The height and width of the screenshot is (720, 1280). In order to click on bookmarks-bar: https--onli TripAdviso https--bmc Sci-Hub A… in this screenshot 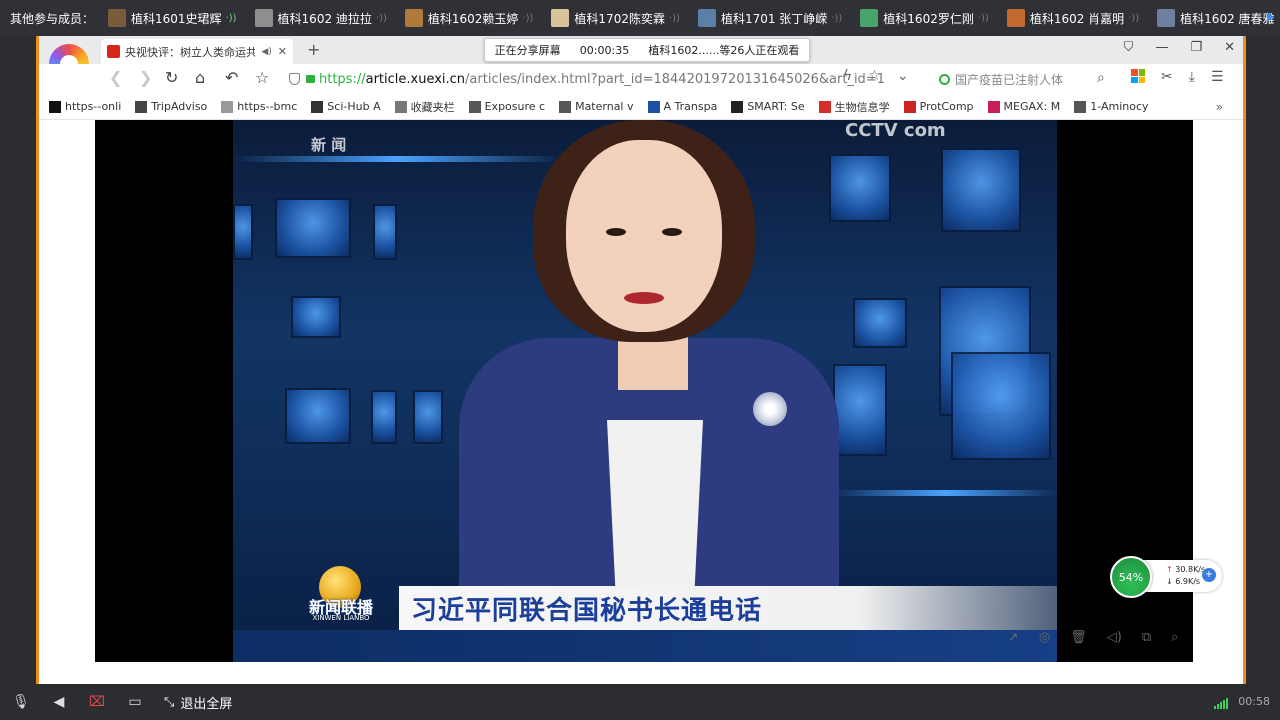, I will do `click(641, 107)`.